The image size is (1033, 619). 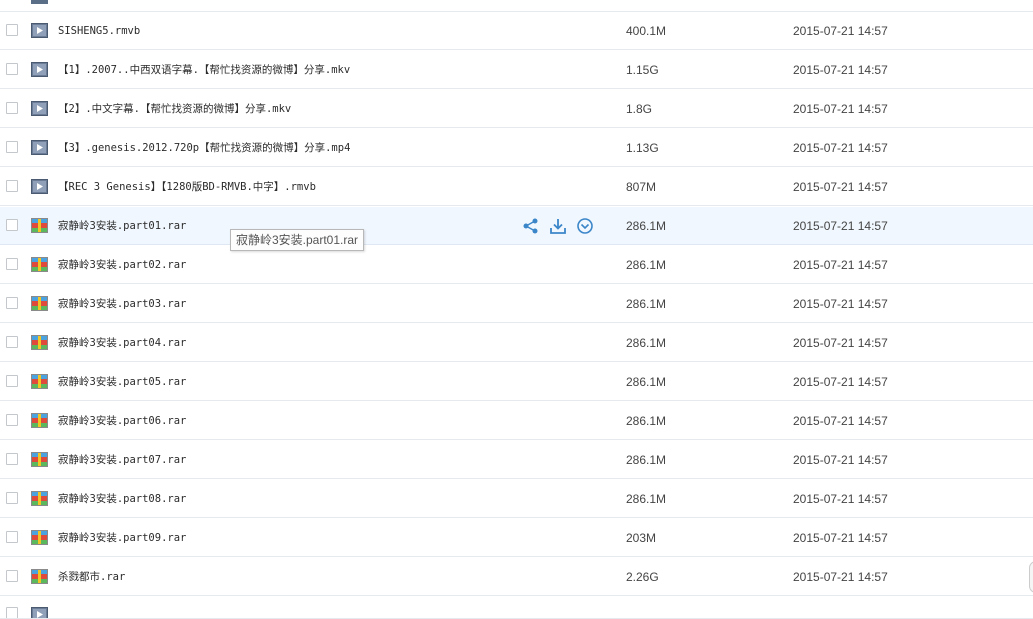 What do you see at coordinates (122, 421) in the screenshot?
I see `file-name: 寂静岭3安装.part06.rar` at bounding box center [122, 421].